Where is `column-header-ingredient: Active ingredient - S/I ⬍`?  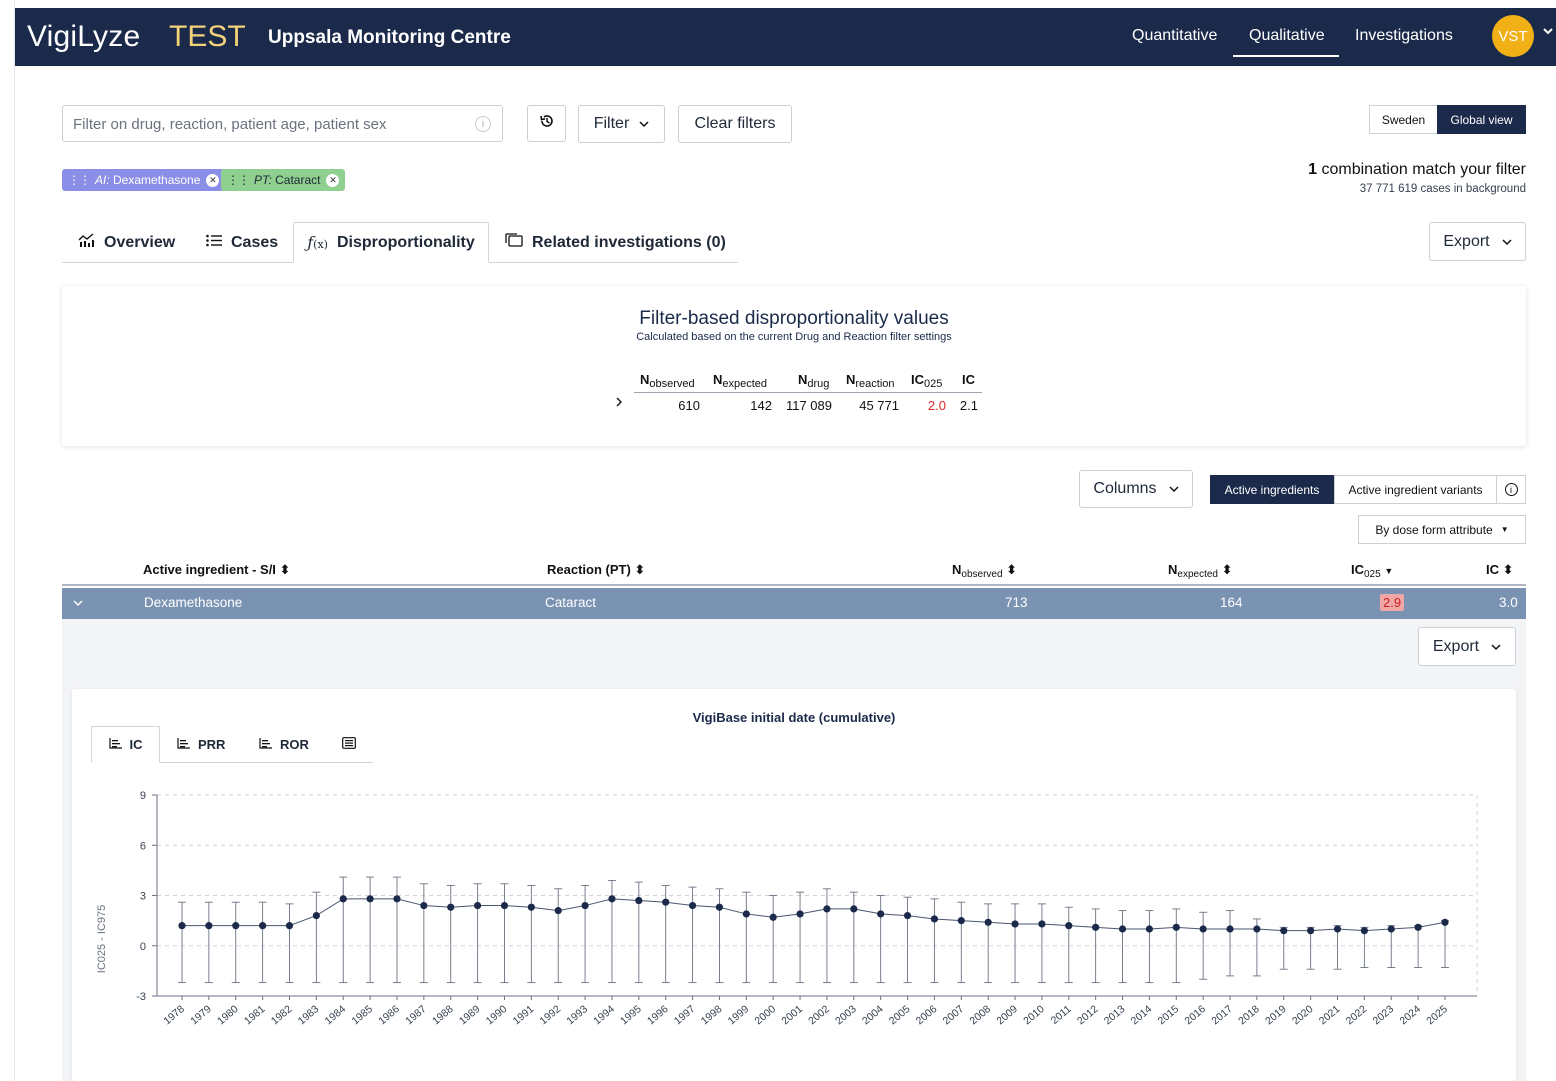 column-header-ingredient: Active ingredient - S/I ⬍ is located at coordinates (216, 570).